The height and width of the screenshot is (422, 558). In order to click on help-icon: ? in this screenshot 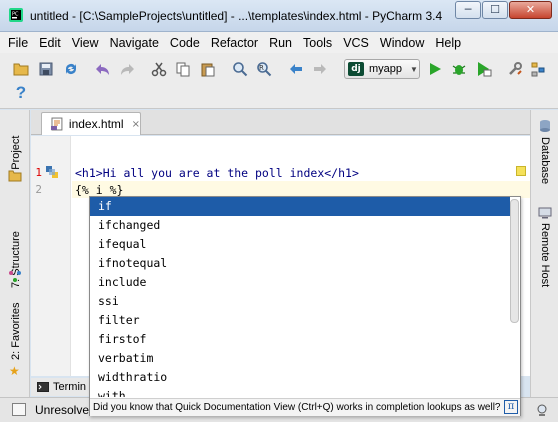, I will do `click(21, 92)`.